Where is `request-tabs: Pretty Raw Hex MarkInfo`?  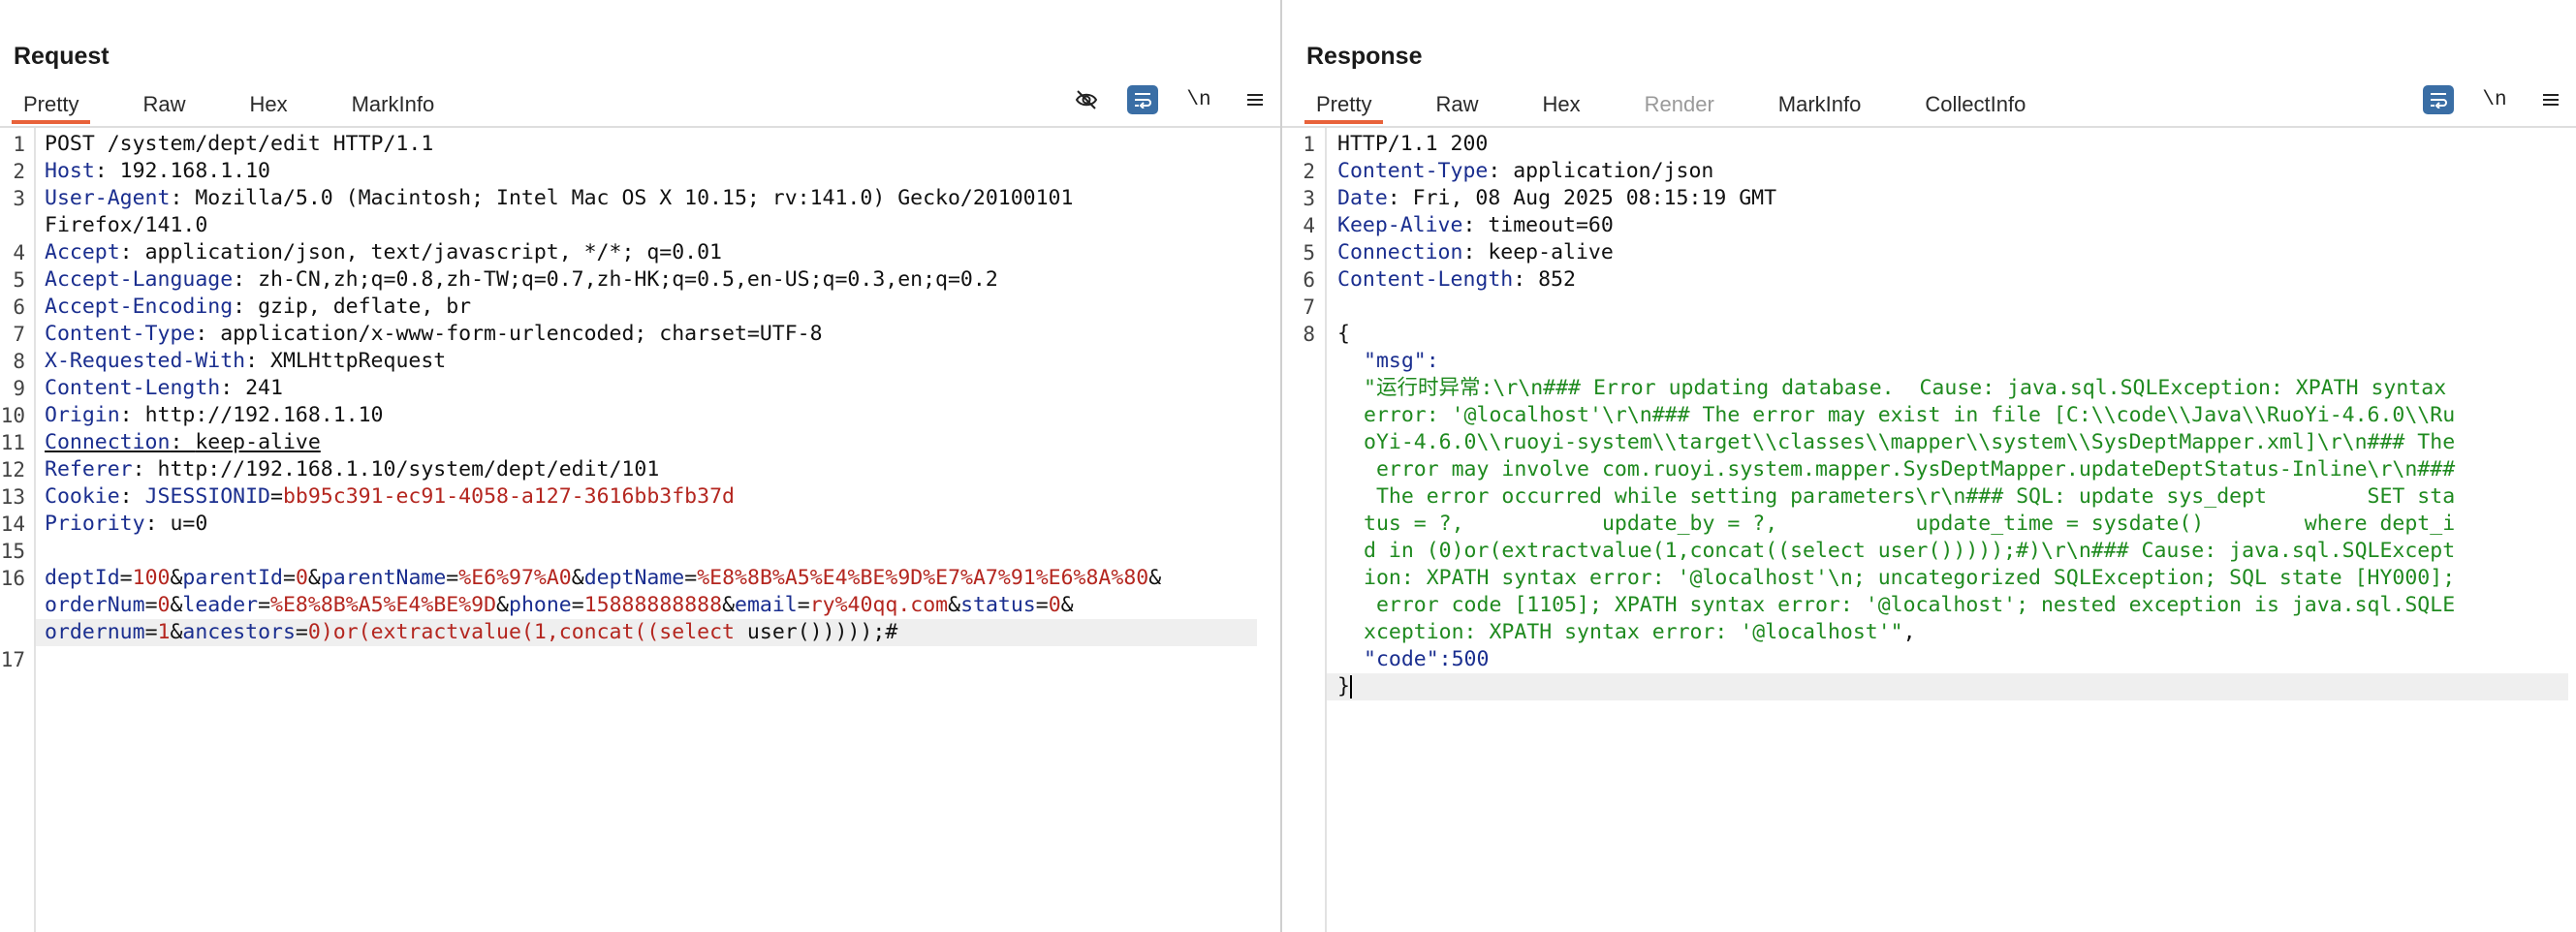 request-tabs: Pretty Raw Hex MarkInfo is located at coordinates (249, 108).